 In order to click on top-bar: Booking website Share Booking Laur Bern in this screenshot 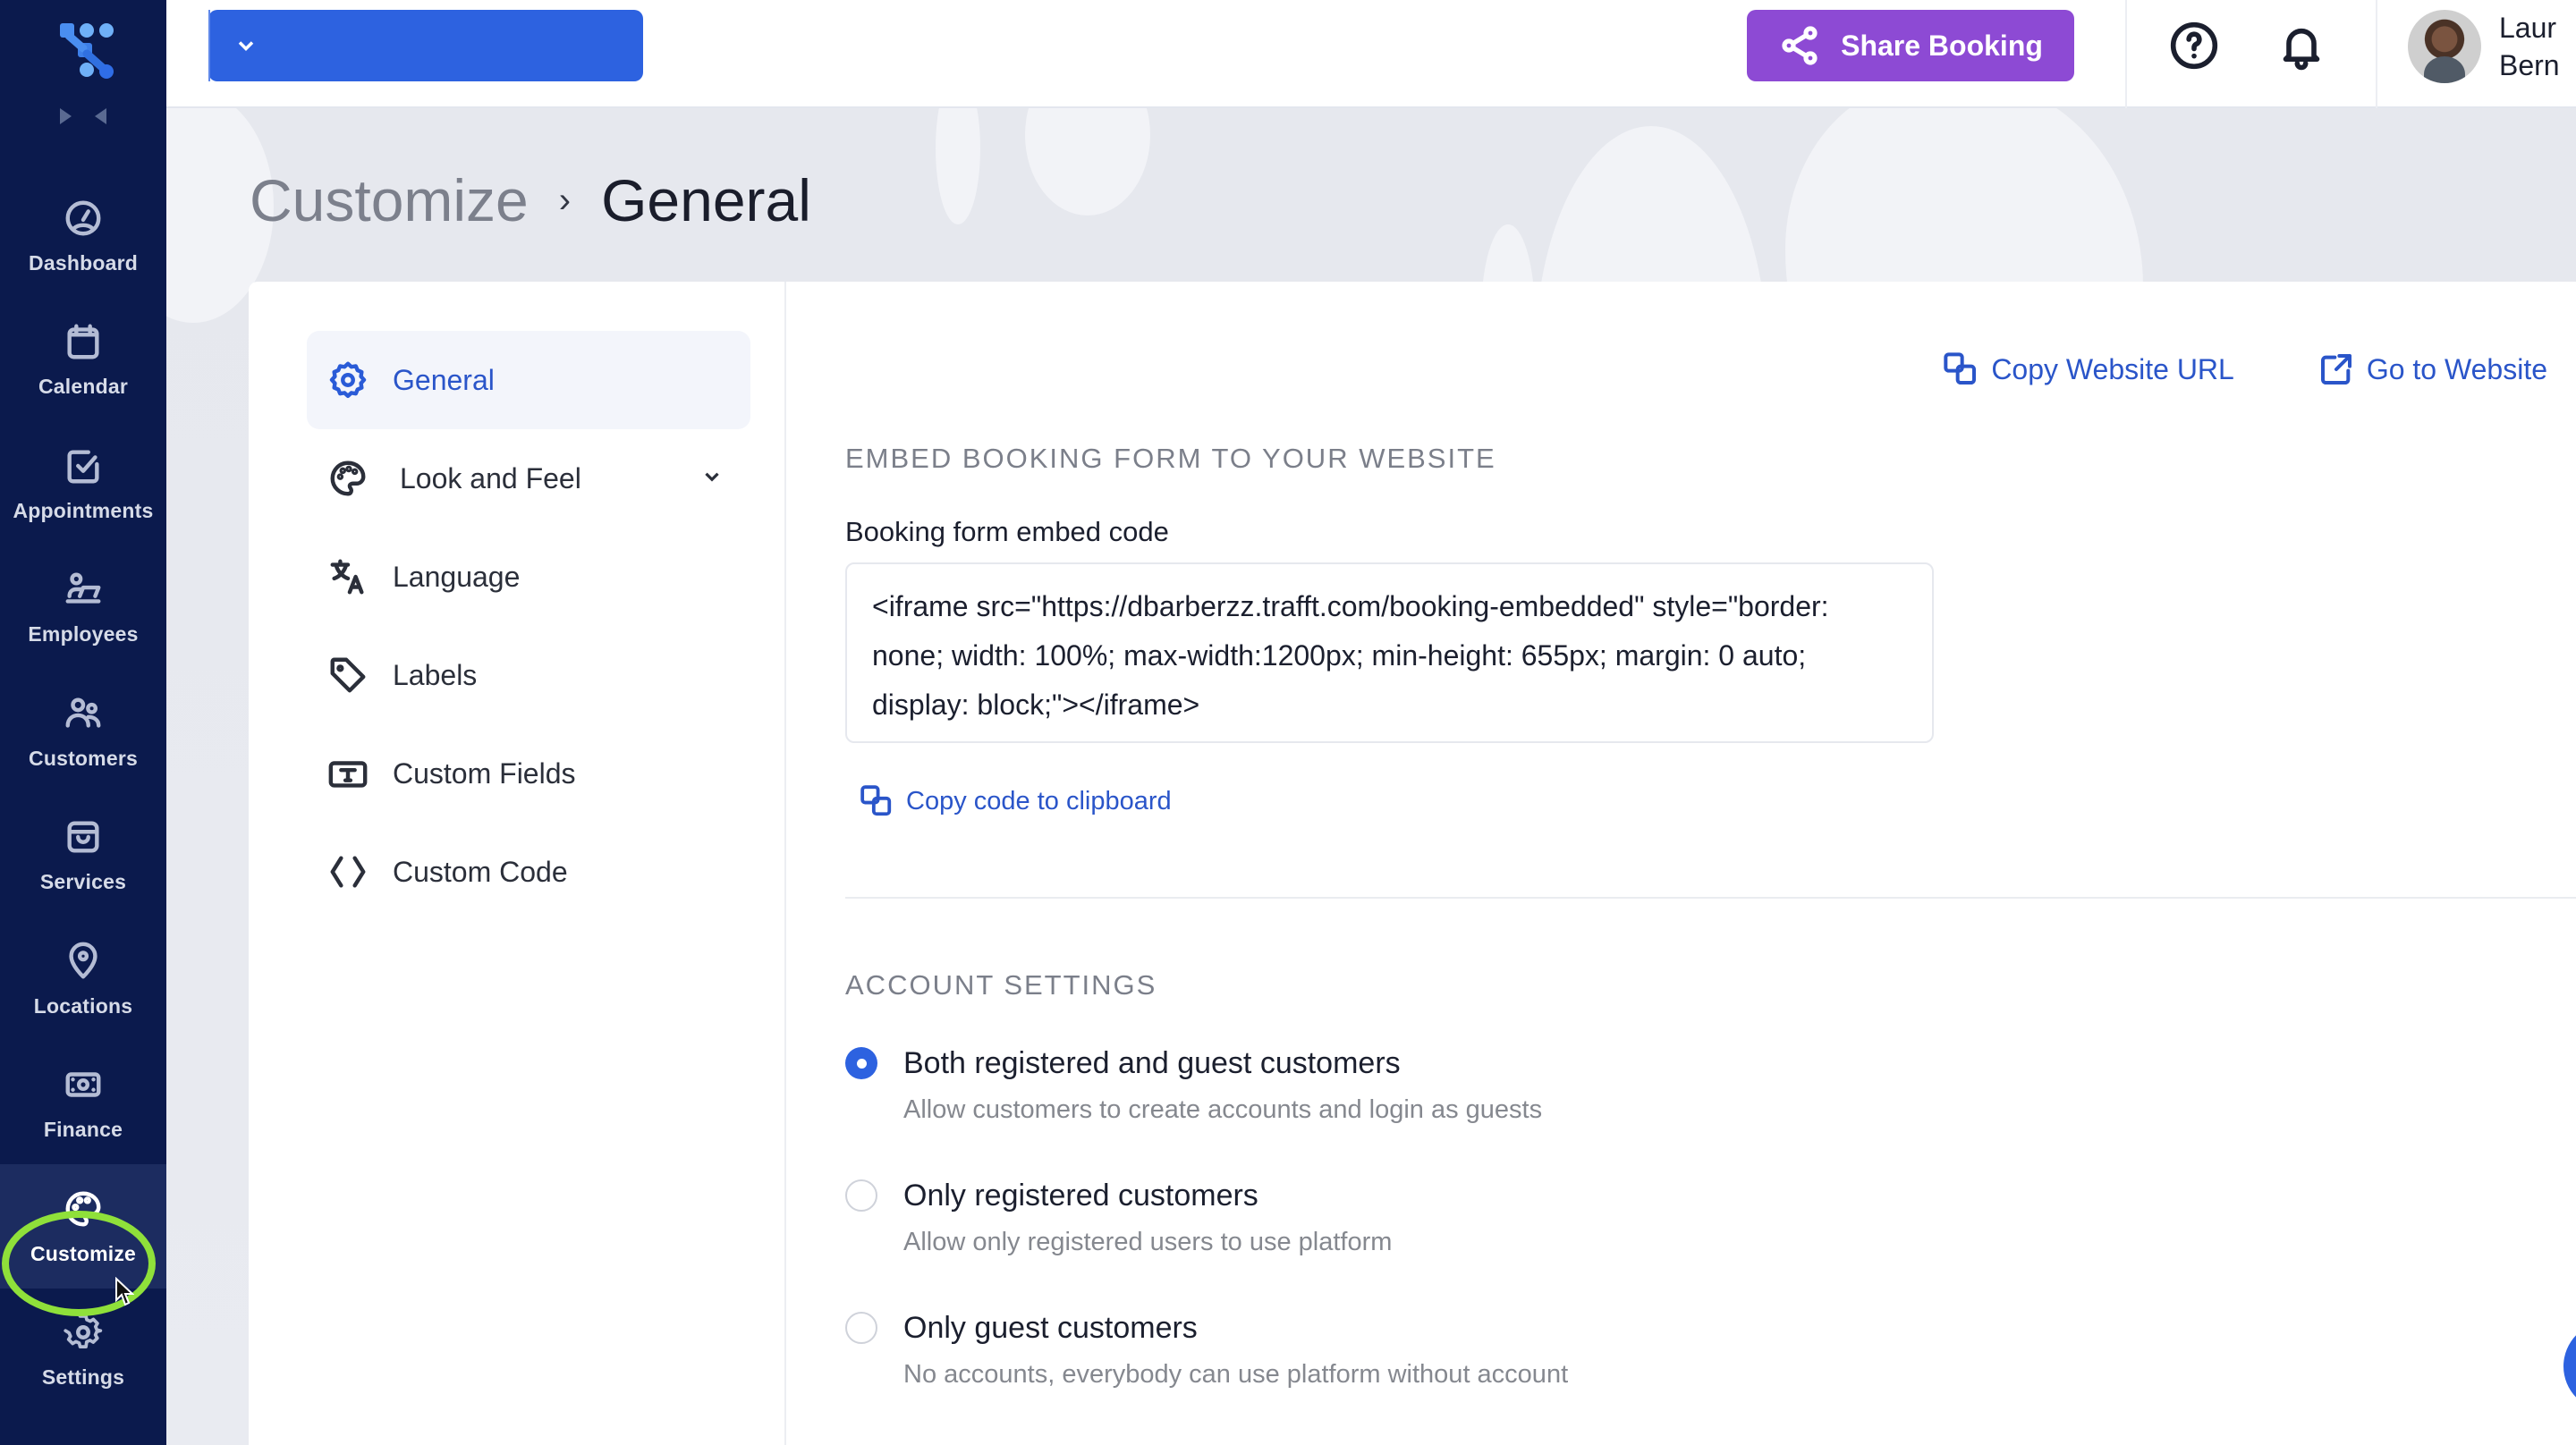, I will do `click(1371, 54)`.